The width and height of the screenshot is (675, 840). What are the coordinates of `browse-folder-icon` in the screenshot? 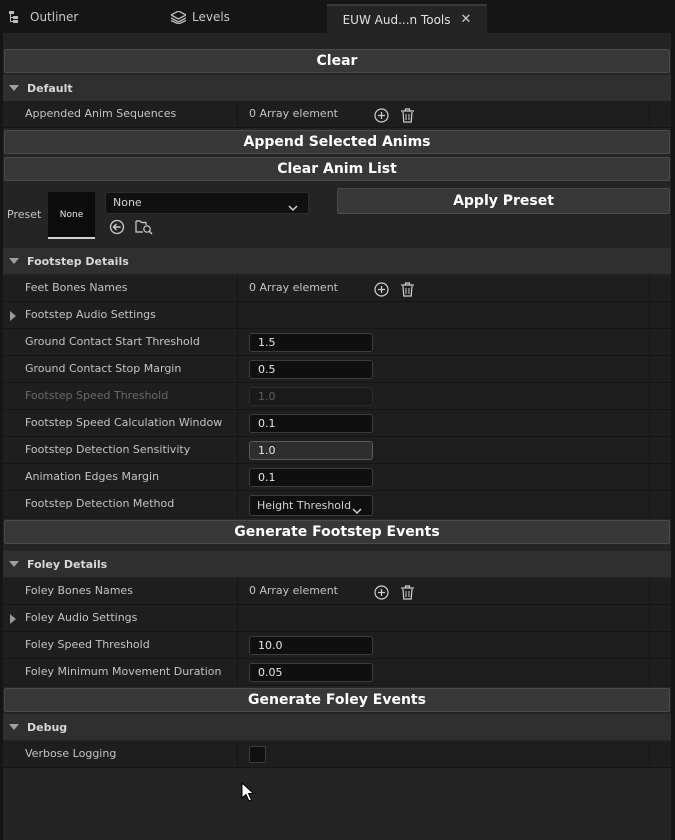 It's located at (144, 227).